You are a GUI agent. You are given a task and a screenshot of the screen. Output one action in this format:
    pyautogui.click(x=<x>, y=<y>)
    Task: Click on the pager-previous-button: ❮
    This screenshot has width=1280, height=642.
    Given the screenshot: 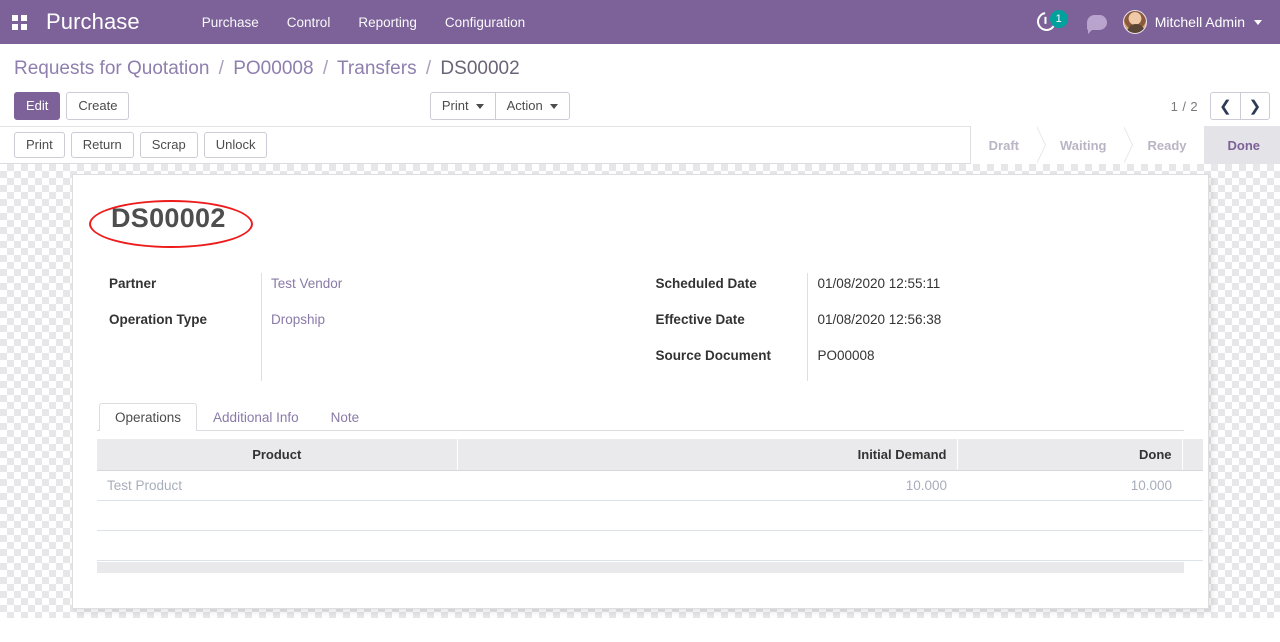 What is the action you would take?
    pyautogui.click(x=1224, y=106)
    